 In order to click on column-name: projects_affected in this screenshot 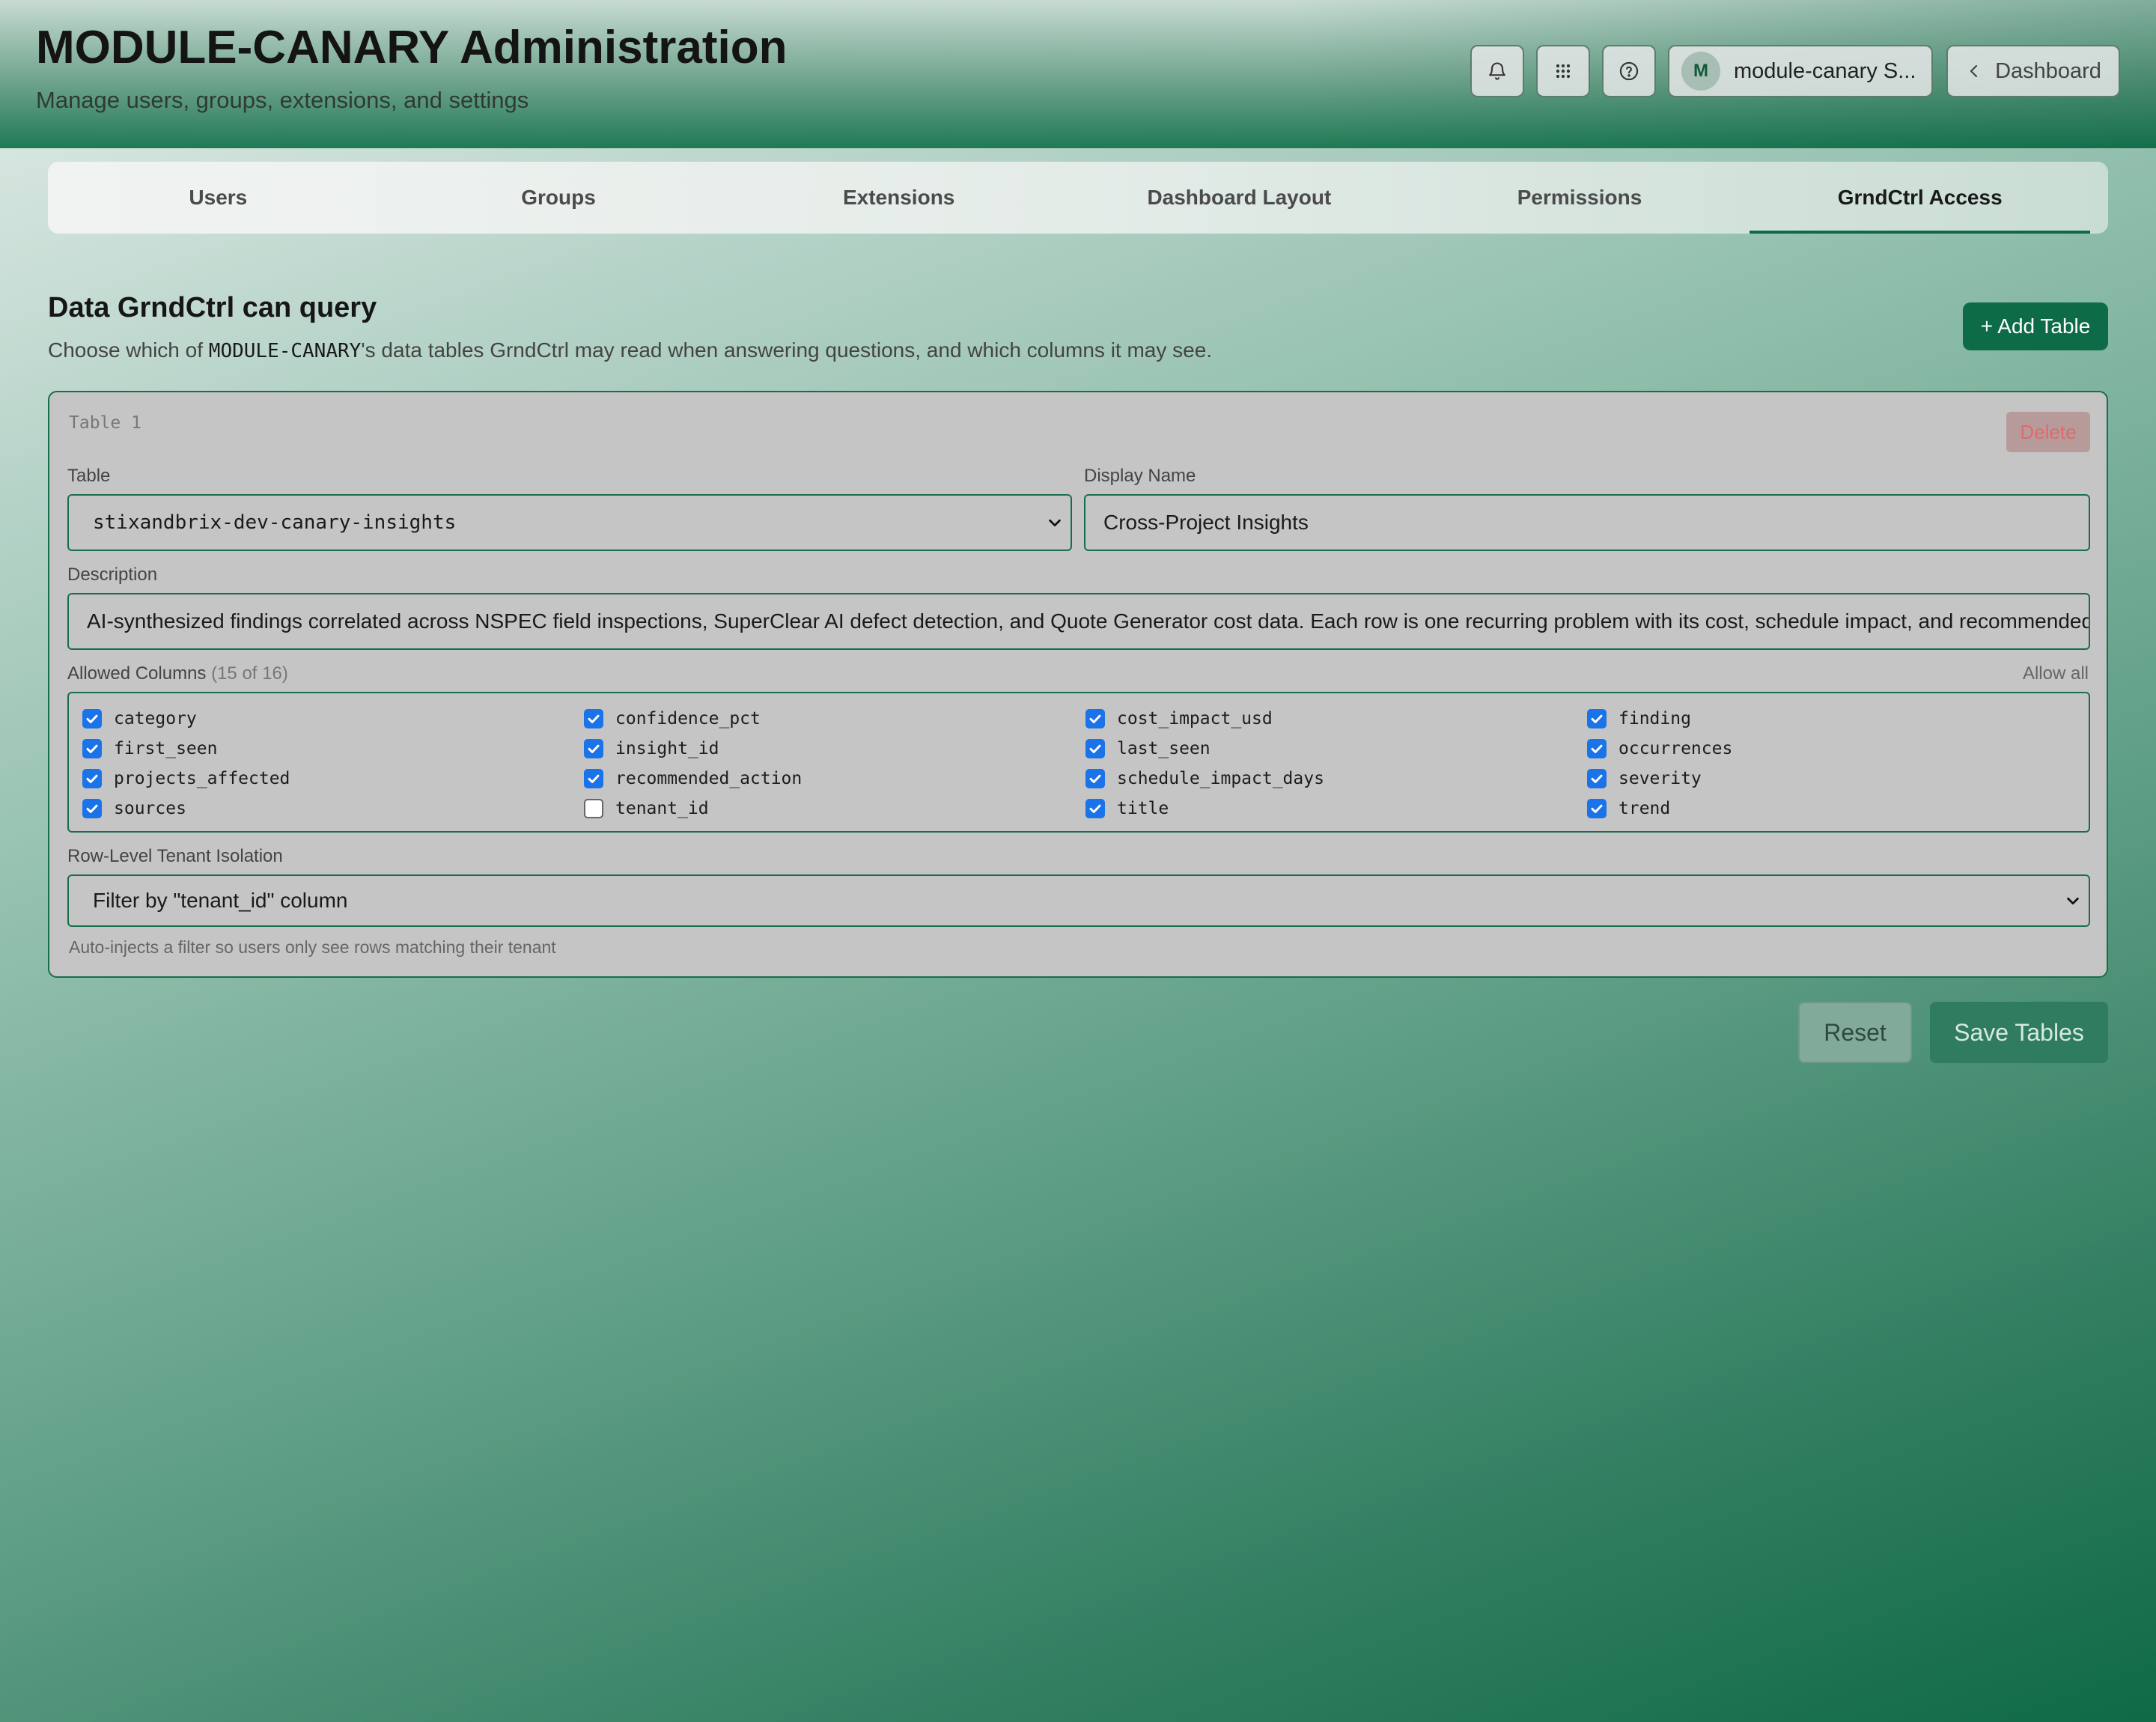, I will do `click(202, 778)`.